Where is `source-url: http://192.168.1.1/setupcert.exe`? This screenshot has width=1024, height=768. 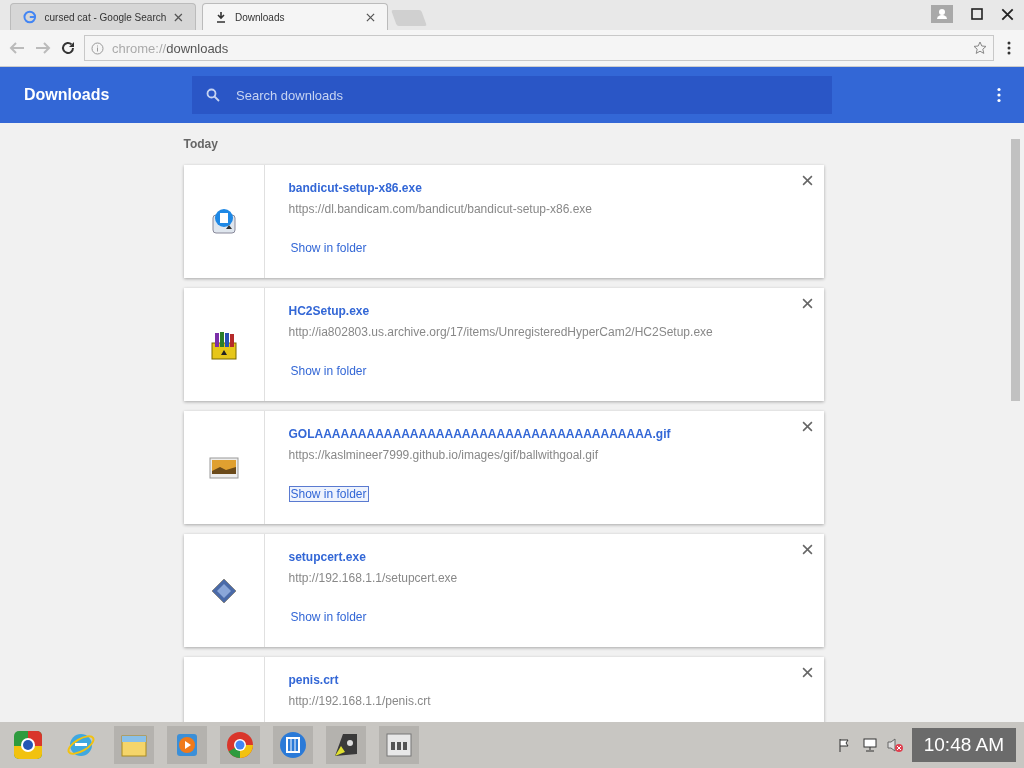 source-url: http://192.168.1.1/setupcert.exe is located at coordinates (373, 578).